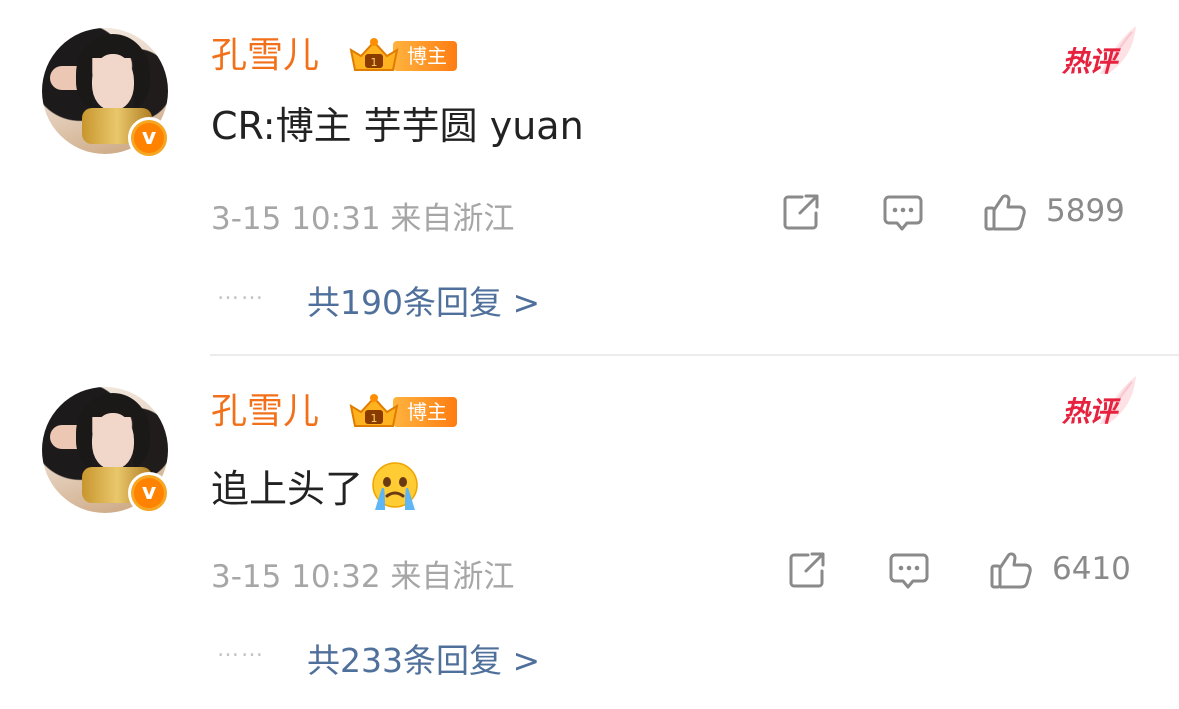 The width and height of the screenshot is (1179, 709). Describe the element at coordinates (363, 219) in the screenshot. I see `comment-meta: 3-15 10:31 来自浙江` at that location.